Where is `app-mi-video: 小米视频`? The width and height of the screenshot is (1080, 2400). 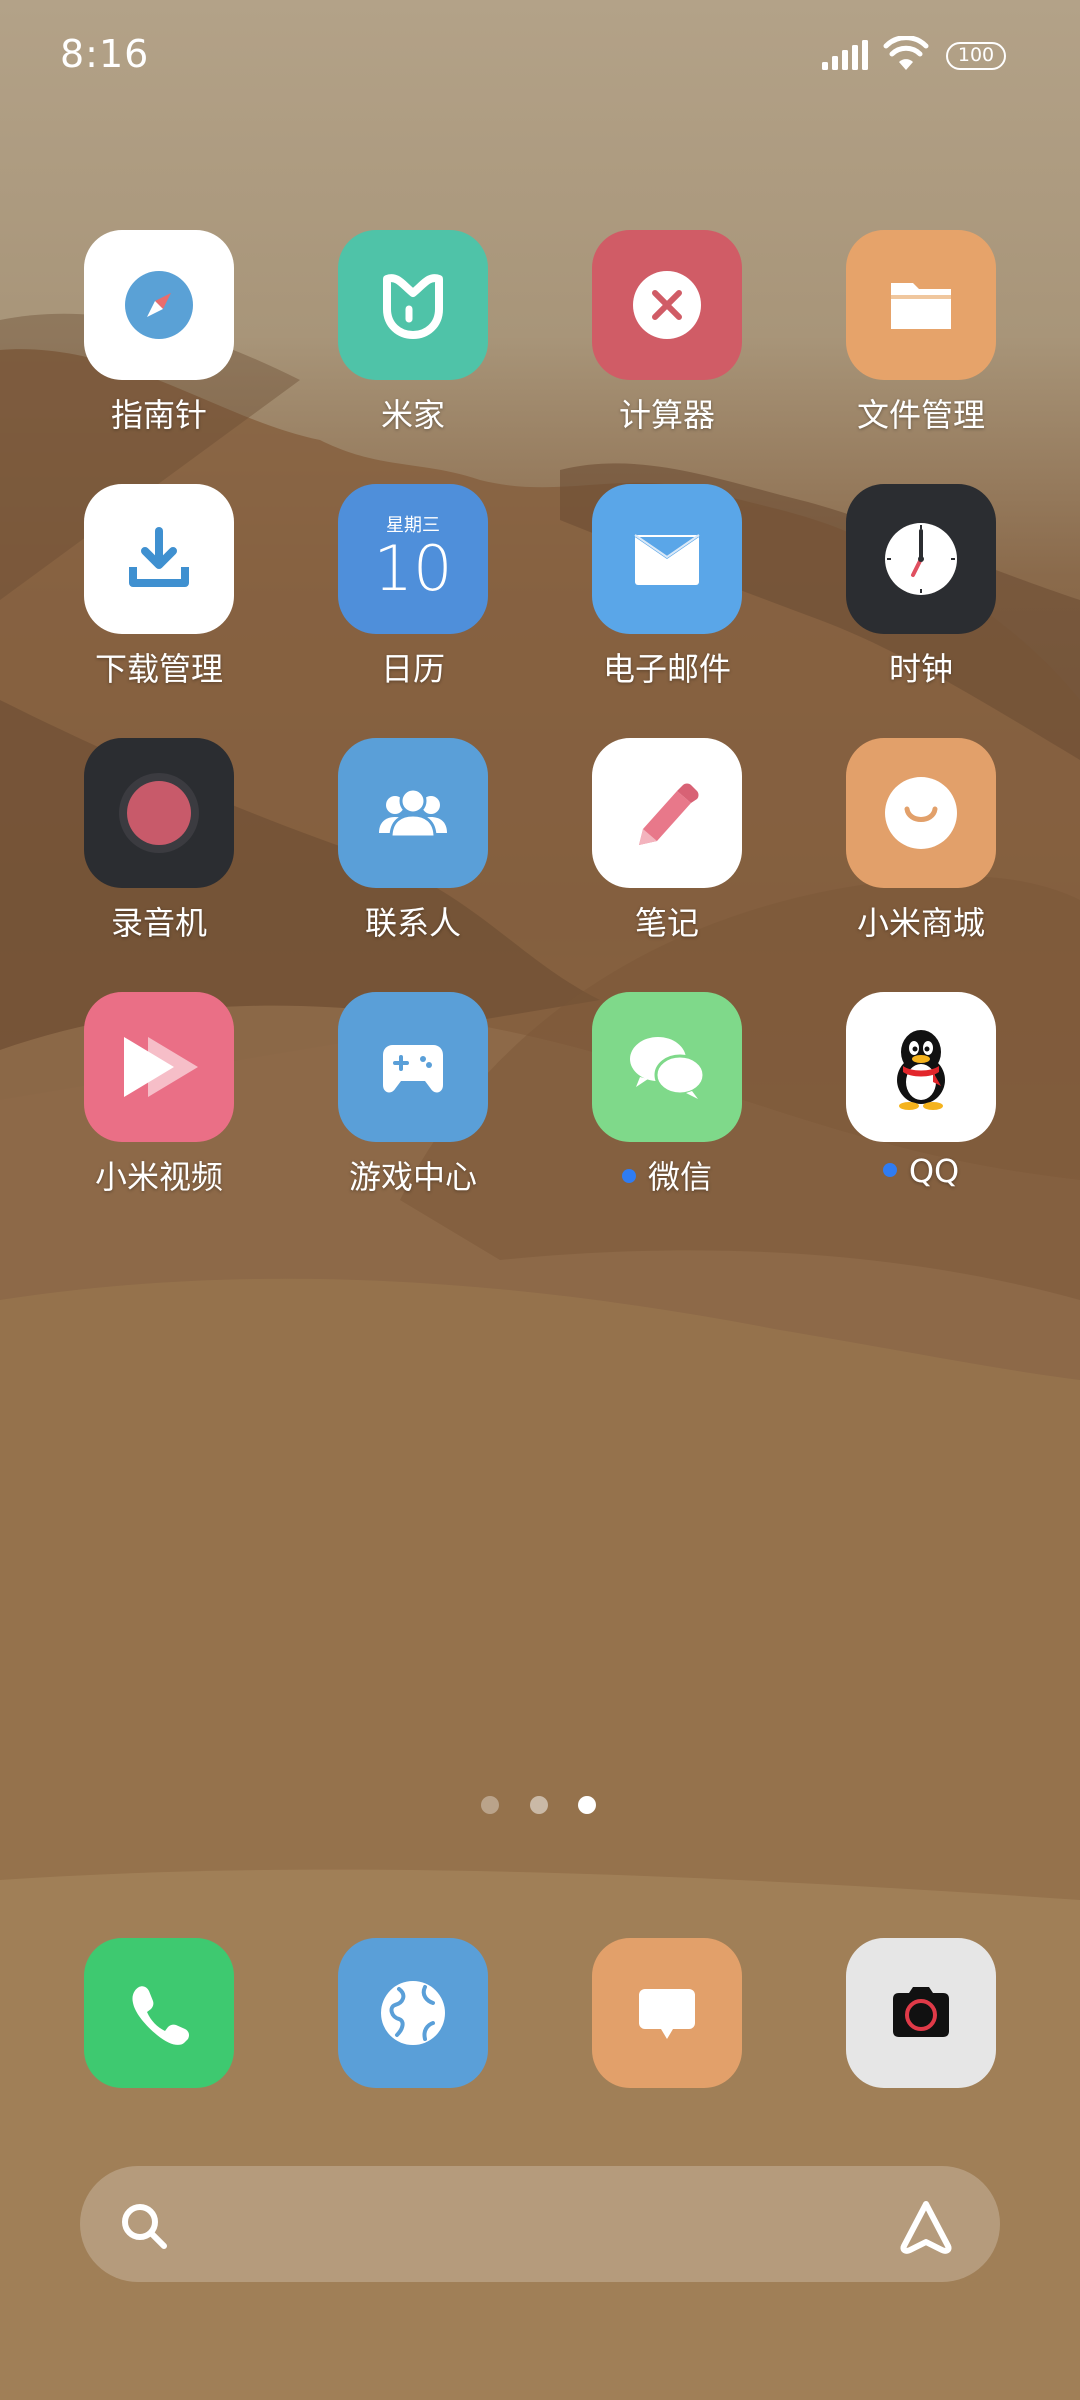 app-mi-video: 小米视频 is located at coordinates (159, 1107).